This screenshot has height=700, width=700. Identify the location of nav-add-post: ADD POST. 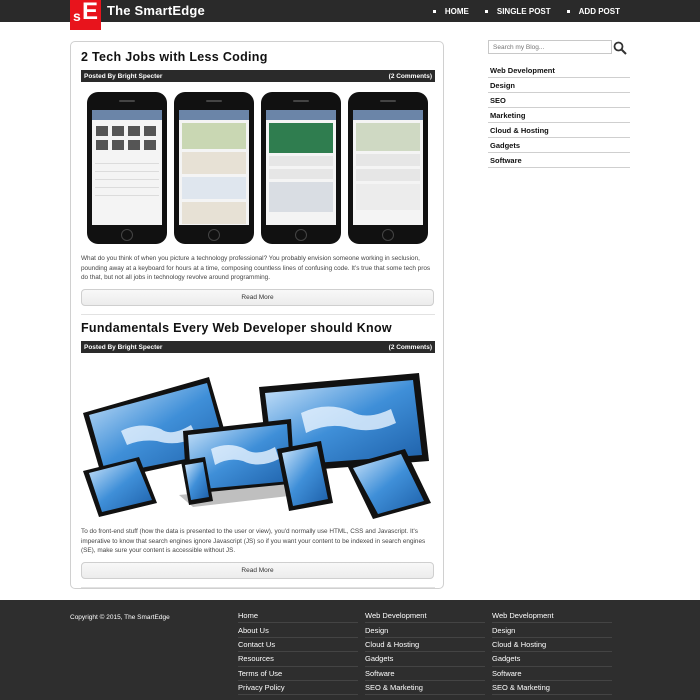
(593, 11).